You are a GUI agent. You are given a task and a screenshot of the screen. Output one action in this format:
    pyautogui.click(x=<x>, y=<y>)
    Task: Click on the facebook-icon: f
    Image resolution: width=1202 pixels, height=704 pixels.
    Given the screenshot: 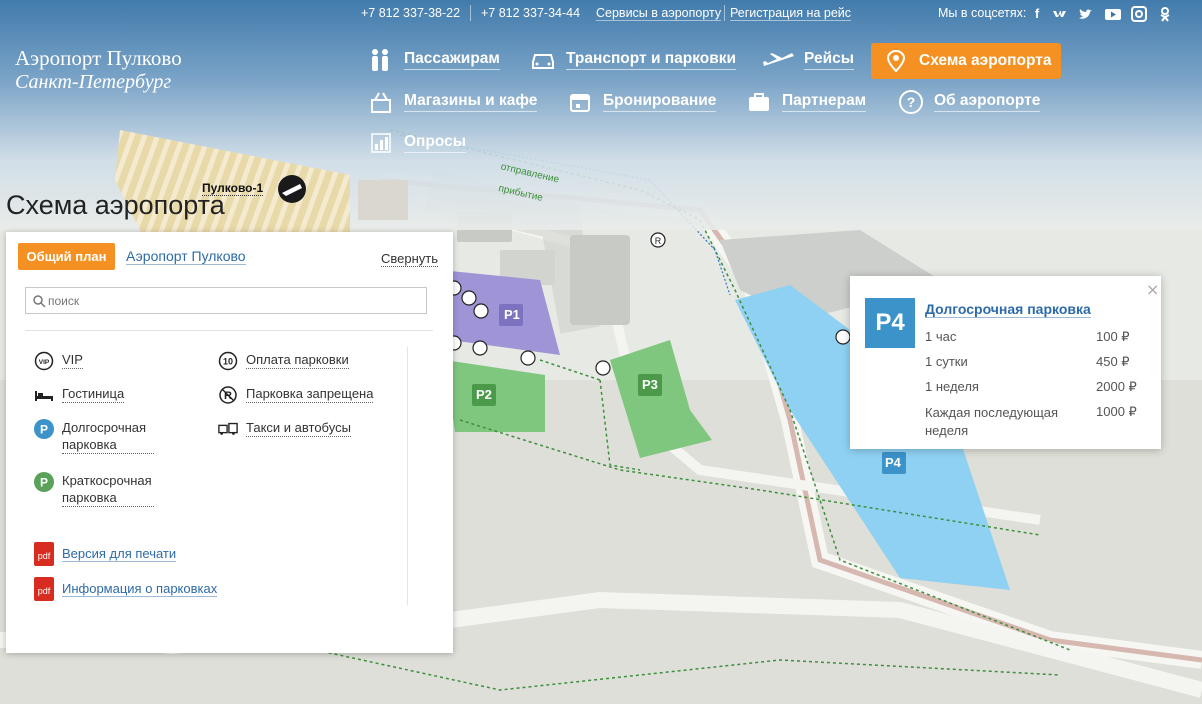 What is the action you would take?
    pyautogui.click(x=1037, y=14)
    